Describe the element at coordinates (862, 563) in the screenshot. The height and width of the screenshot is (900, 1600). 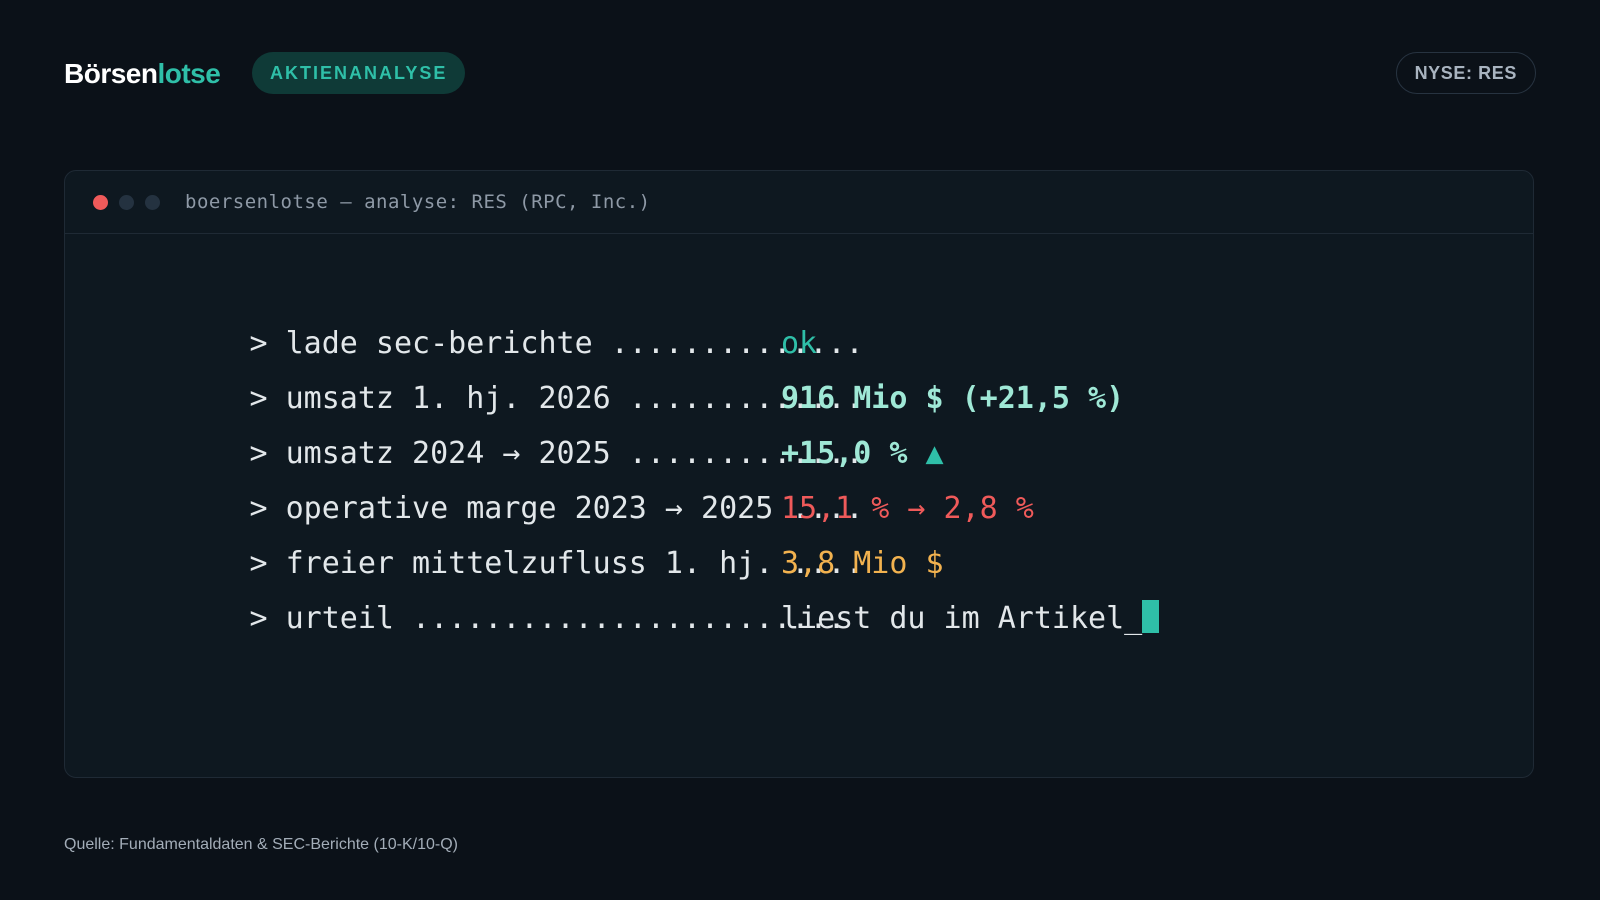
I see `line-value-free-cash-flow: 3,8 Mio $` at that location.